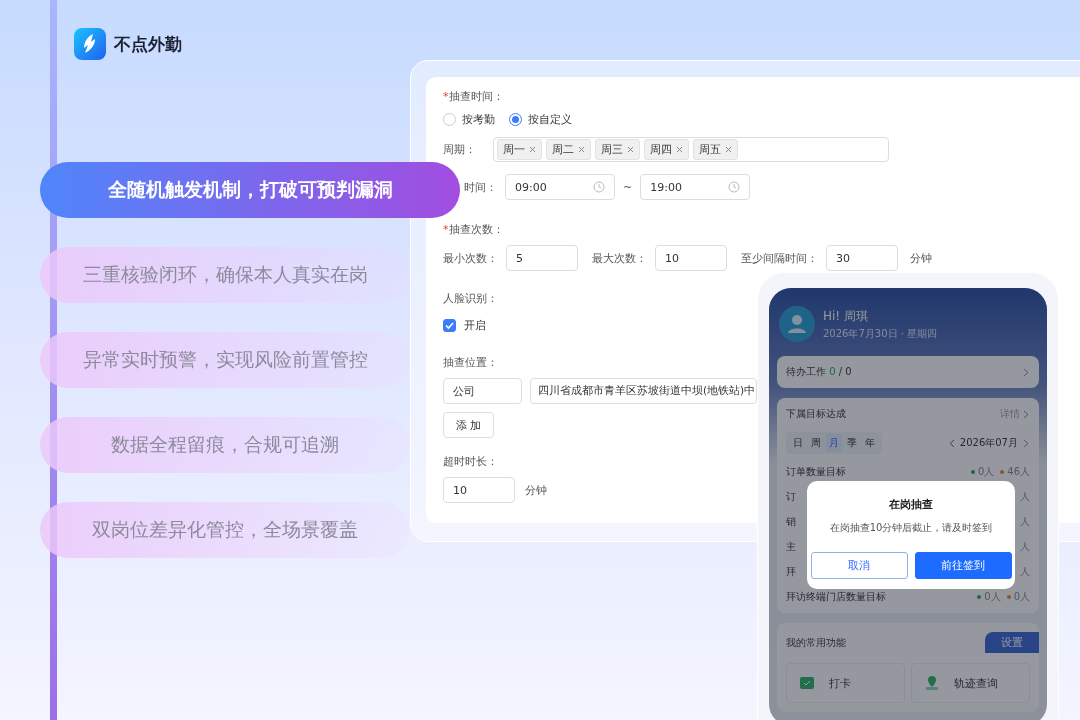 This screenshot has width=1080, height=720. What do you see at coordinates (470, 258) in the screenshot?
I see `field-label: 最小次数：` at bounding box center [470, 258].